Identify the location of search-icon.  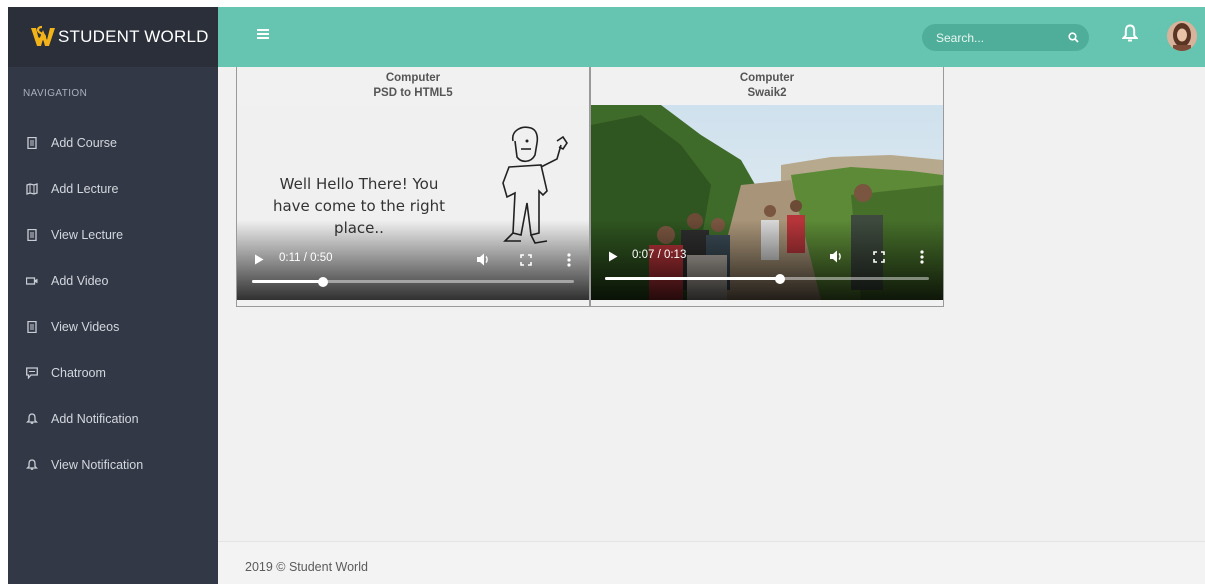
(1073, 37).